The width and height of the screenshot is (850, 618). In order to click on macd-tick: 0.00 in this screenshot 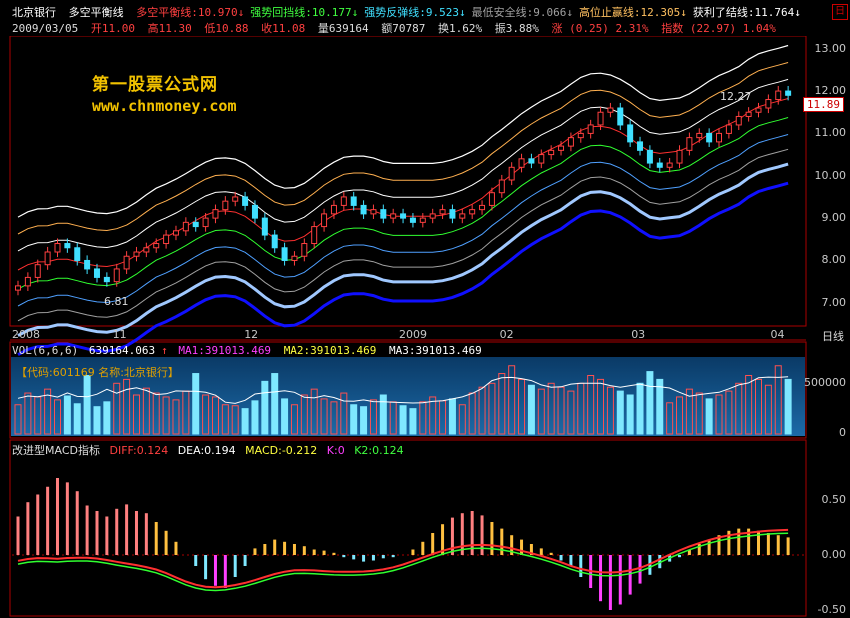, I will do `click(834, 554)`.